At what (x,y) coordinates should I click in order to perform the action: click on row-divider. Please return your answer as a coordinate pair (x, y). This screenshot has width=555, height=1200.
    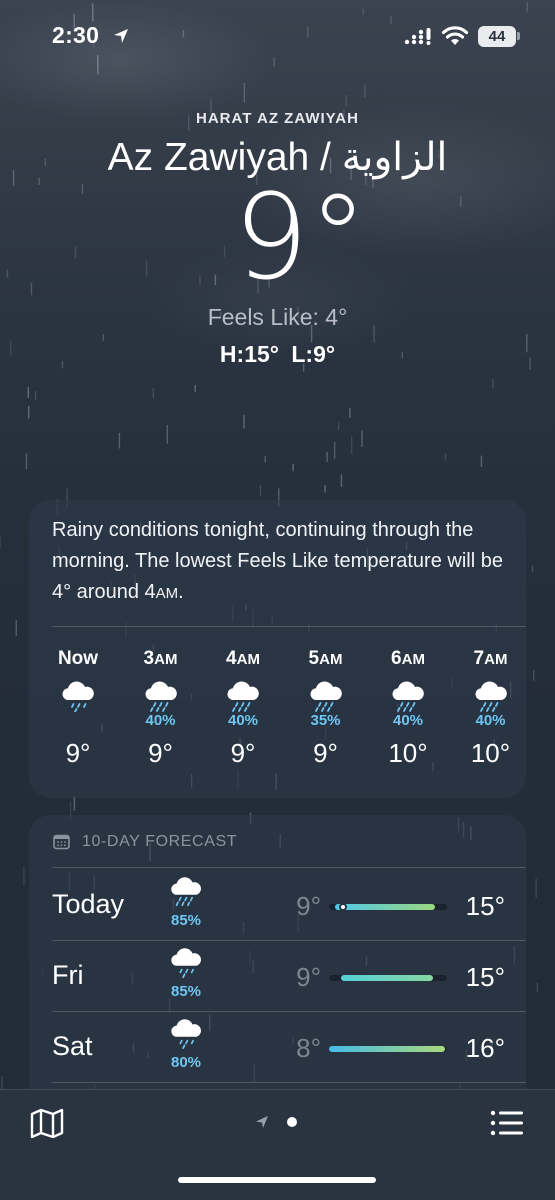
    Looking at the image, I should click on (289, 1082).